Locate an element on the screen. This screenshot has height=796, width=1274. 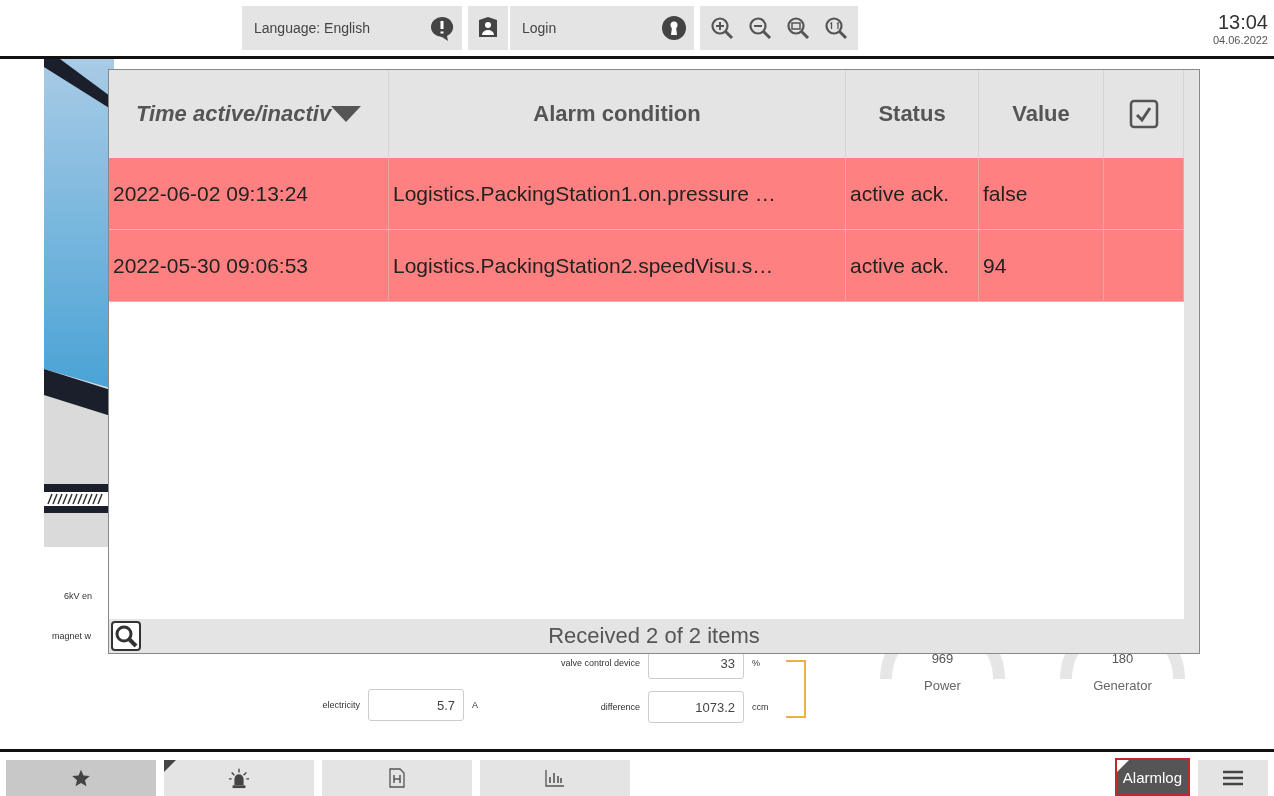
column-header: Status is located at coordinates (912, 114).